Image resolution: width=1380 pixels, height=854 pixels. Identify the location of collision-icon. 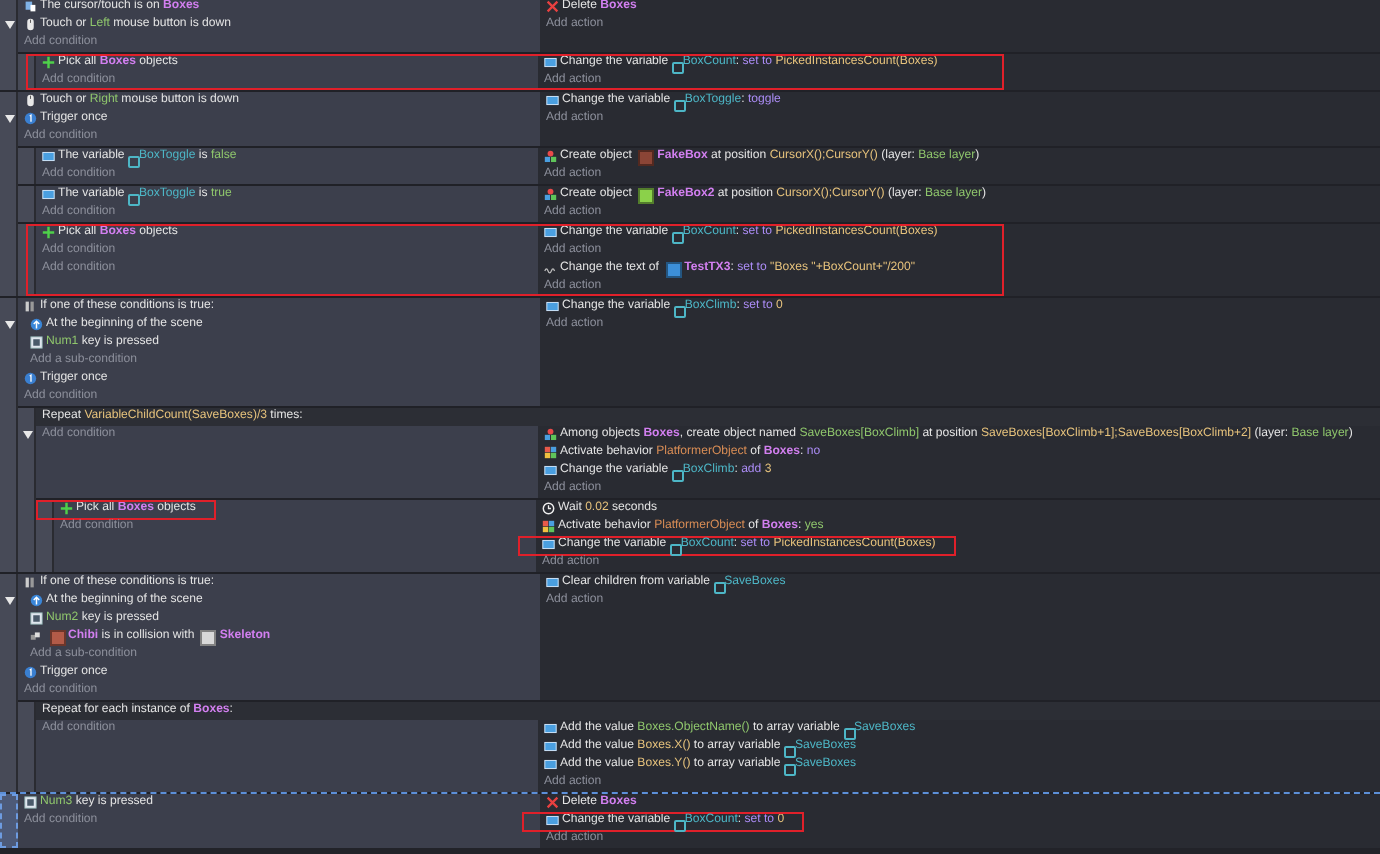
(36, 637).